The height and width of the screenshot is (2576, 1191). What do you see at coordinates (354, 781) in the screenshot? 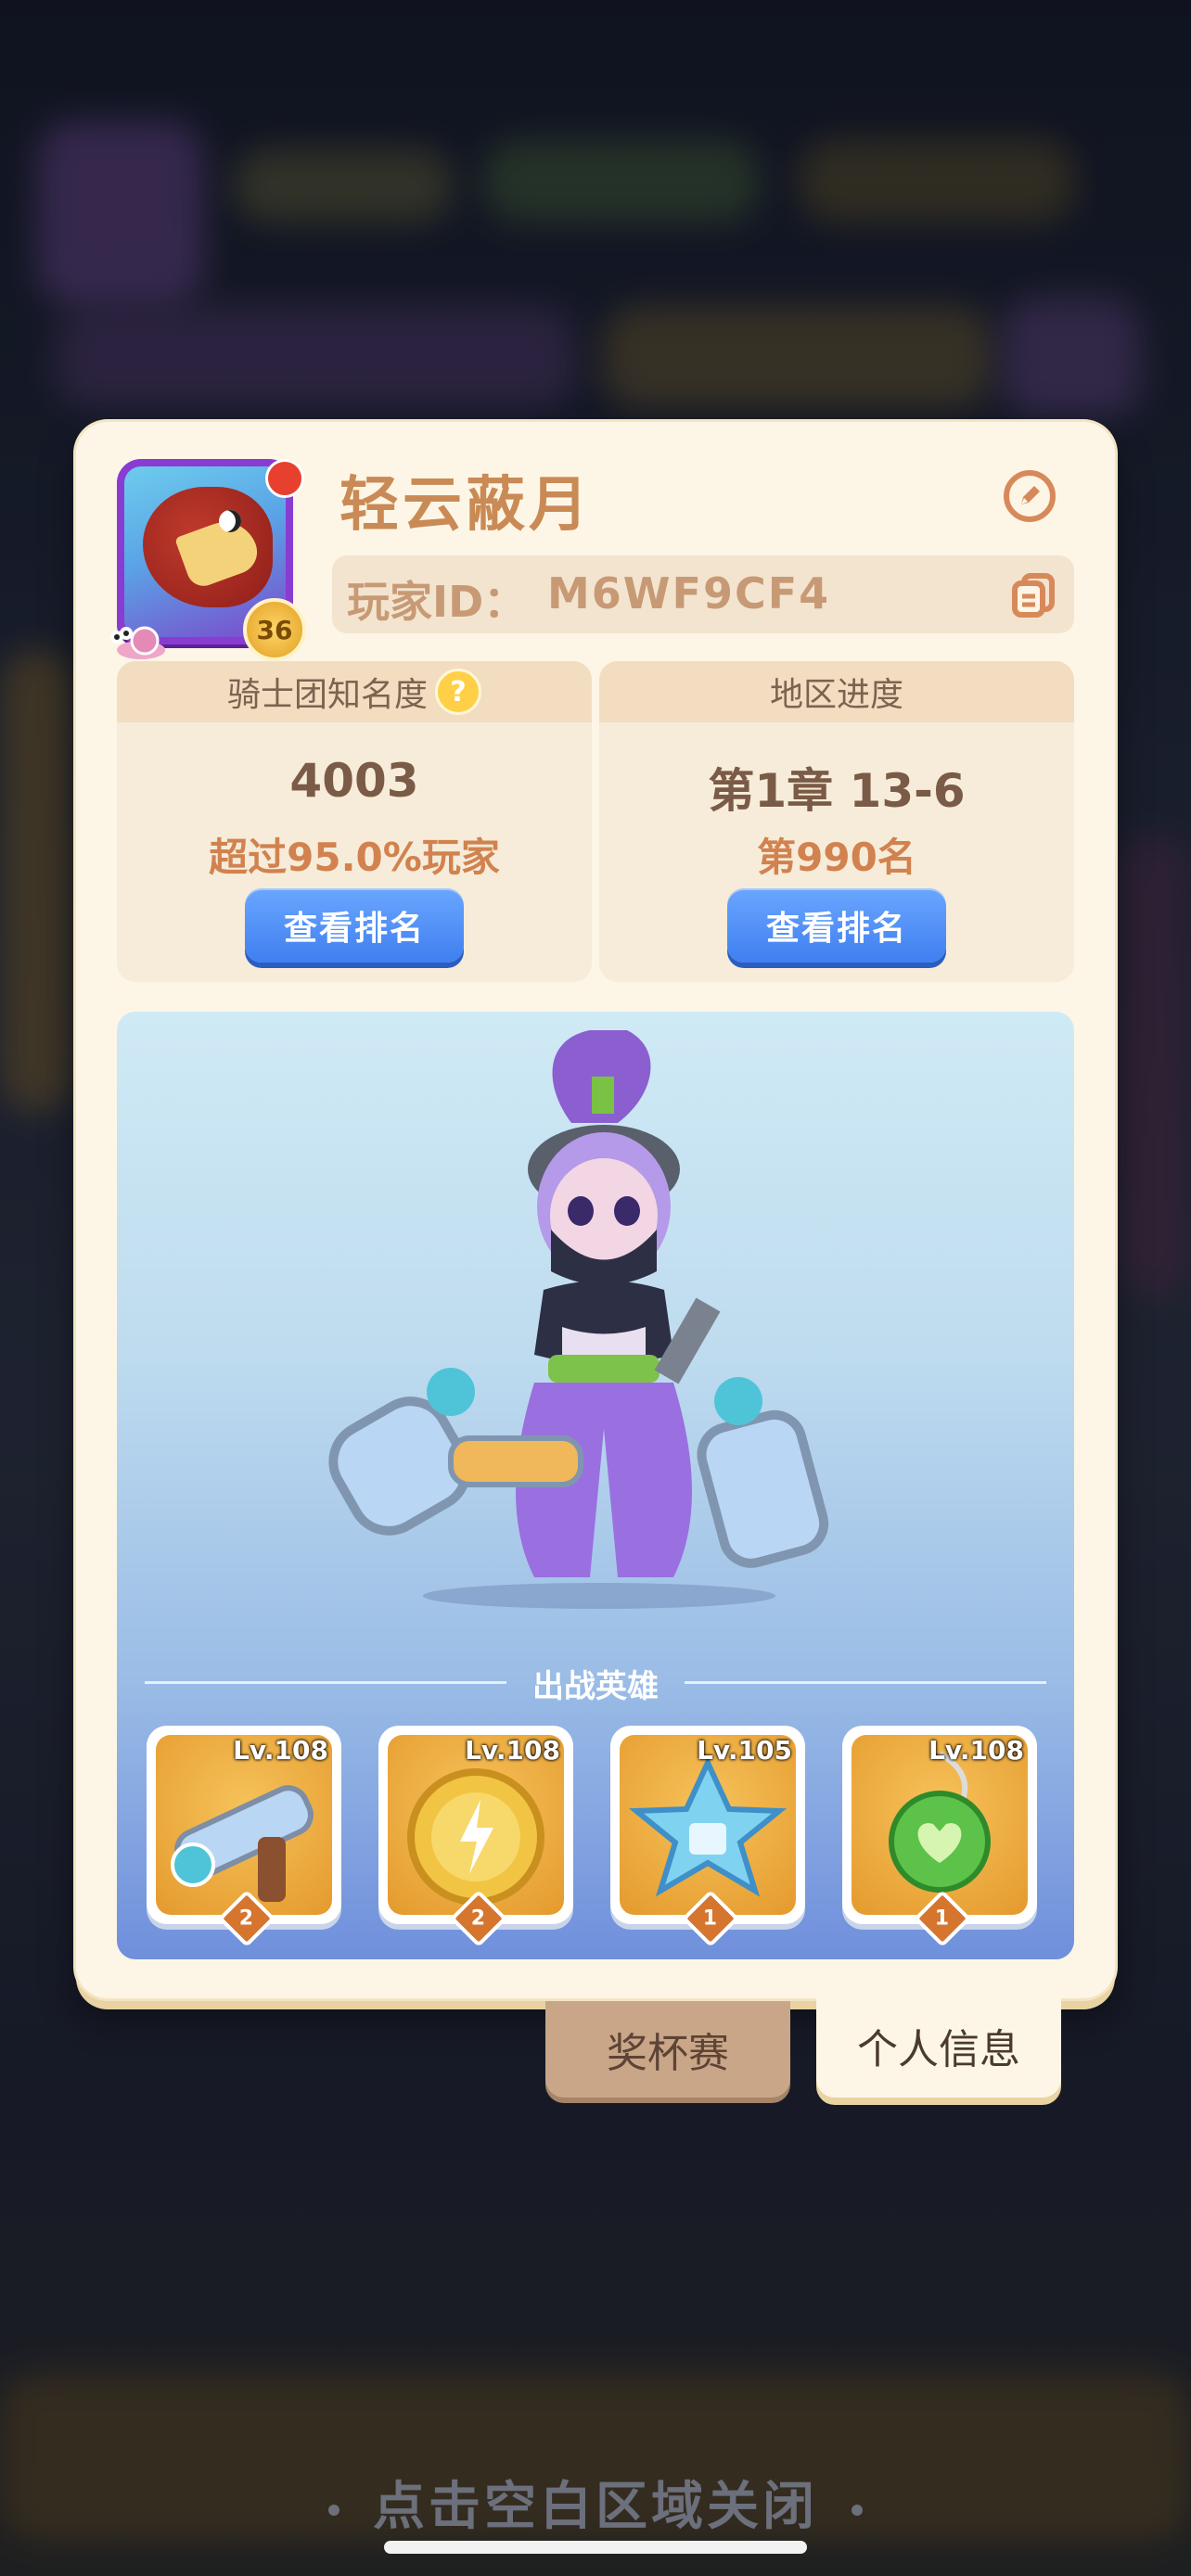
I see `fame-value: 4003` at bounding box center [354, 781].